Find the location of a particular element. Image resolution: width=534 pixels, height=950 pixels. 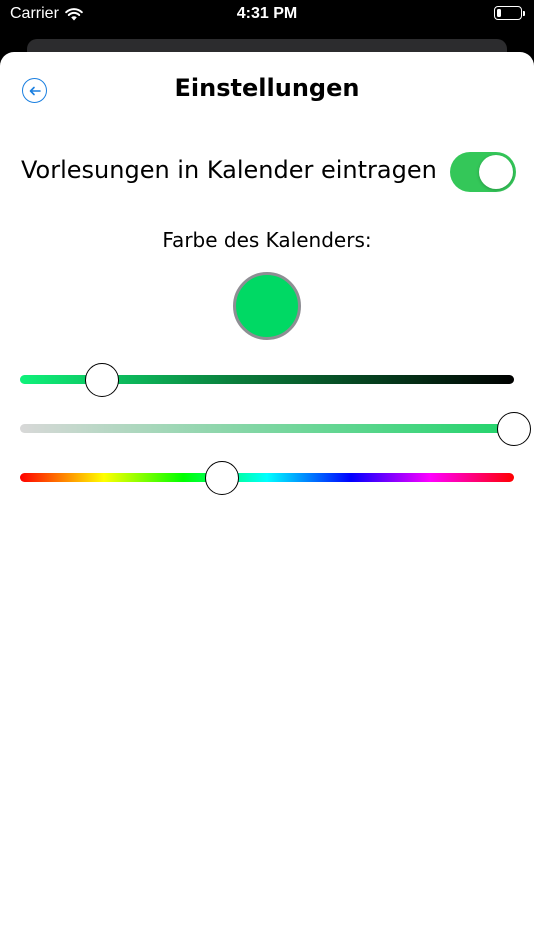

saturation-thumb is located at coordinates (514, 429).